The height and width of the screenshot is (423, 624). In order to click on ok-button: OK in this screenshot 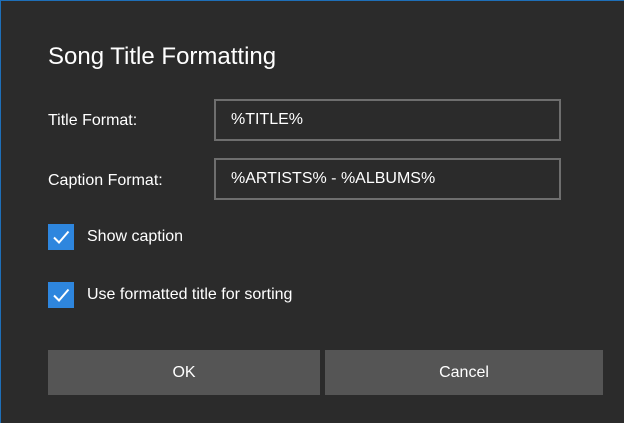, I will do `click(184, 372)`.